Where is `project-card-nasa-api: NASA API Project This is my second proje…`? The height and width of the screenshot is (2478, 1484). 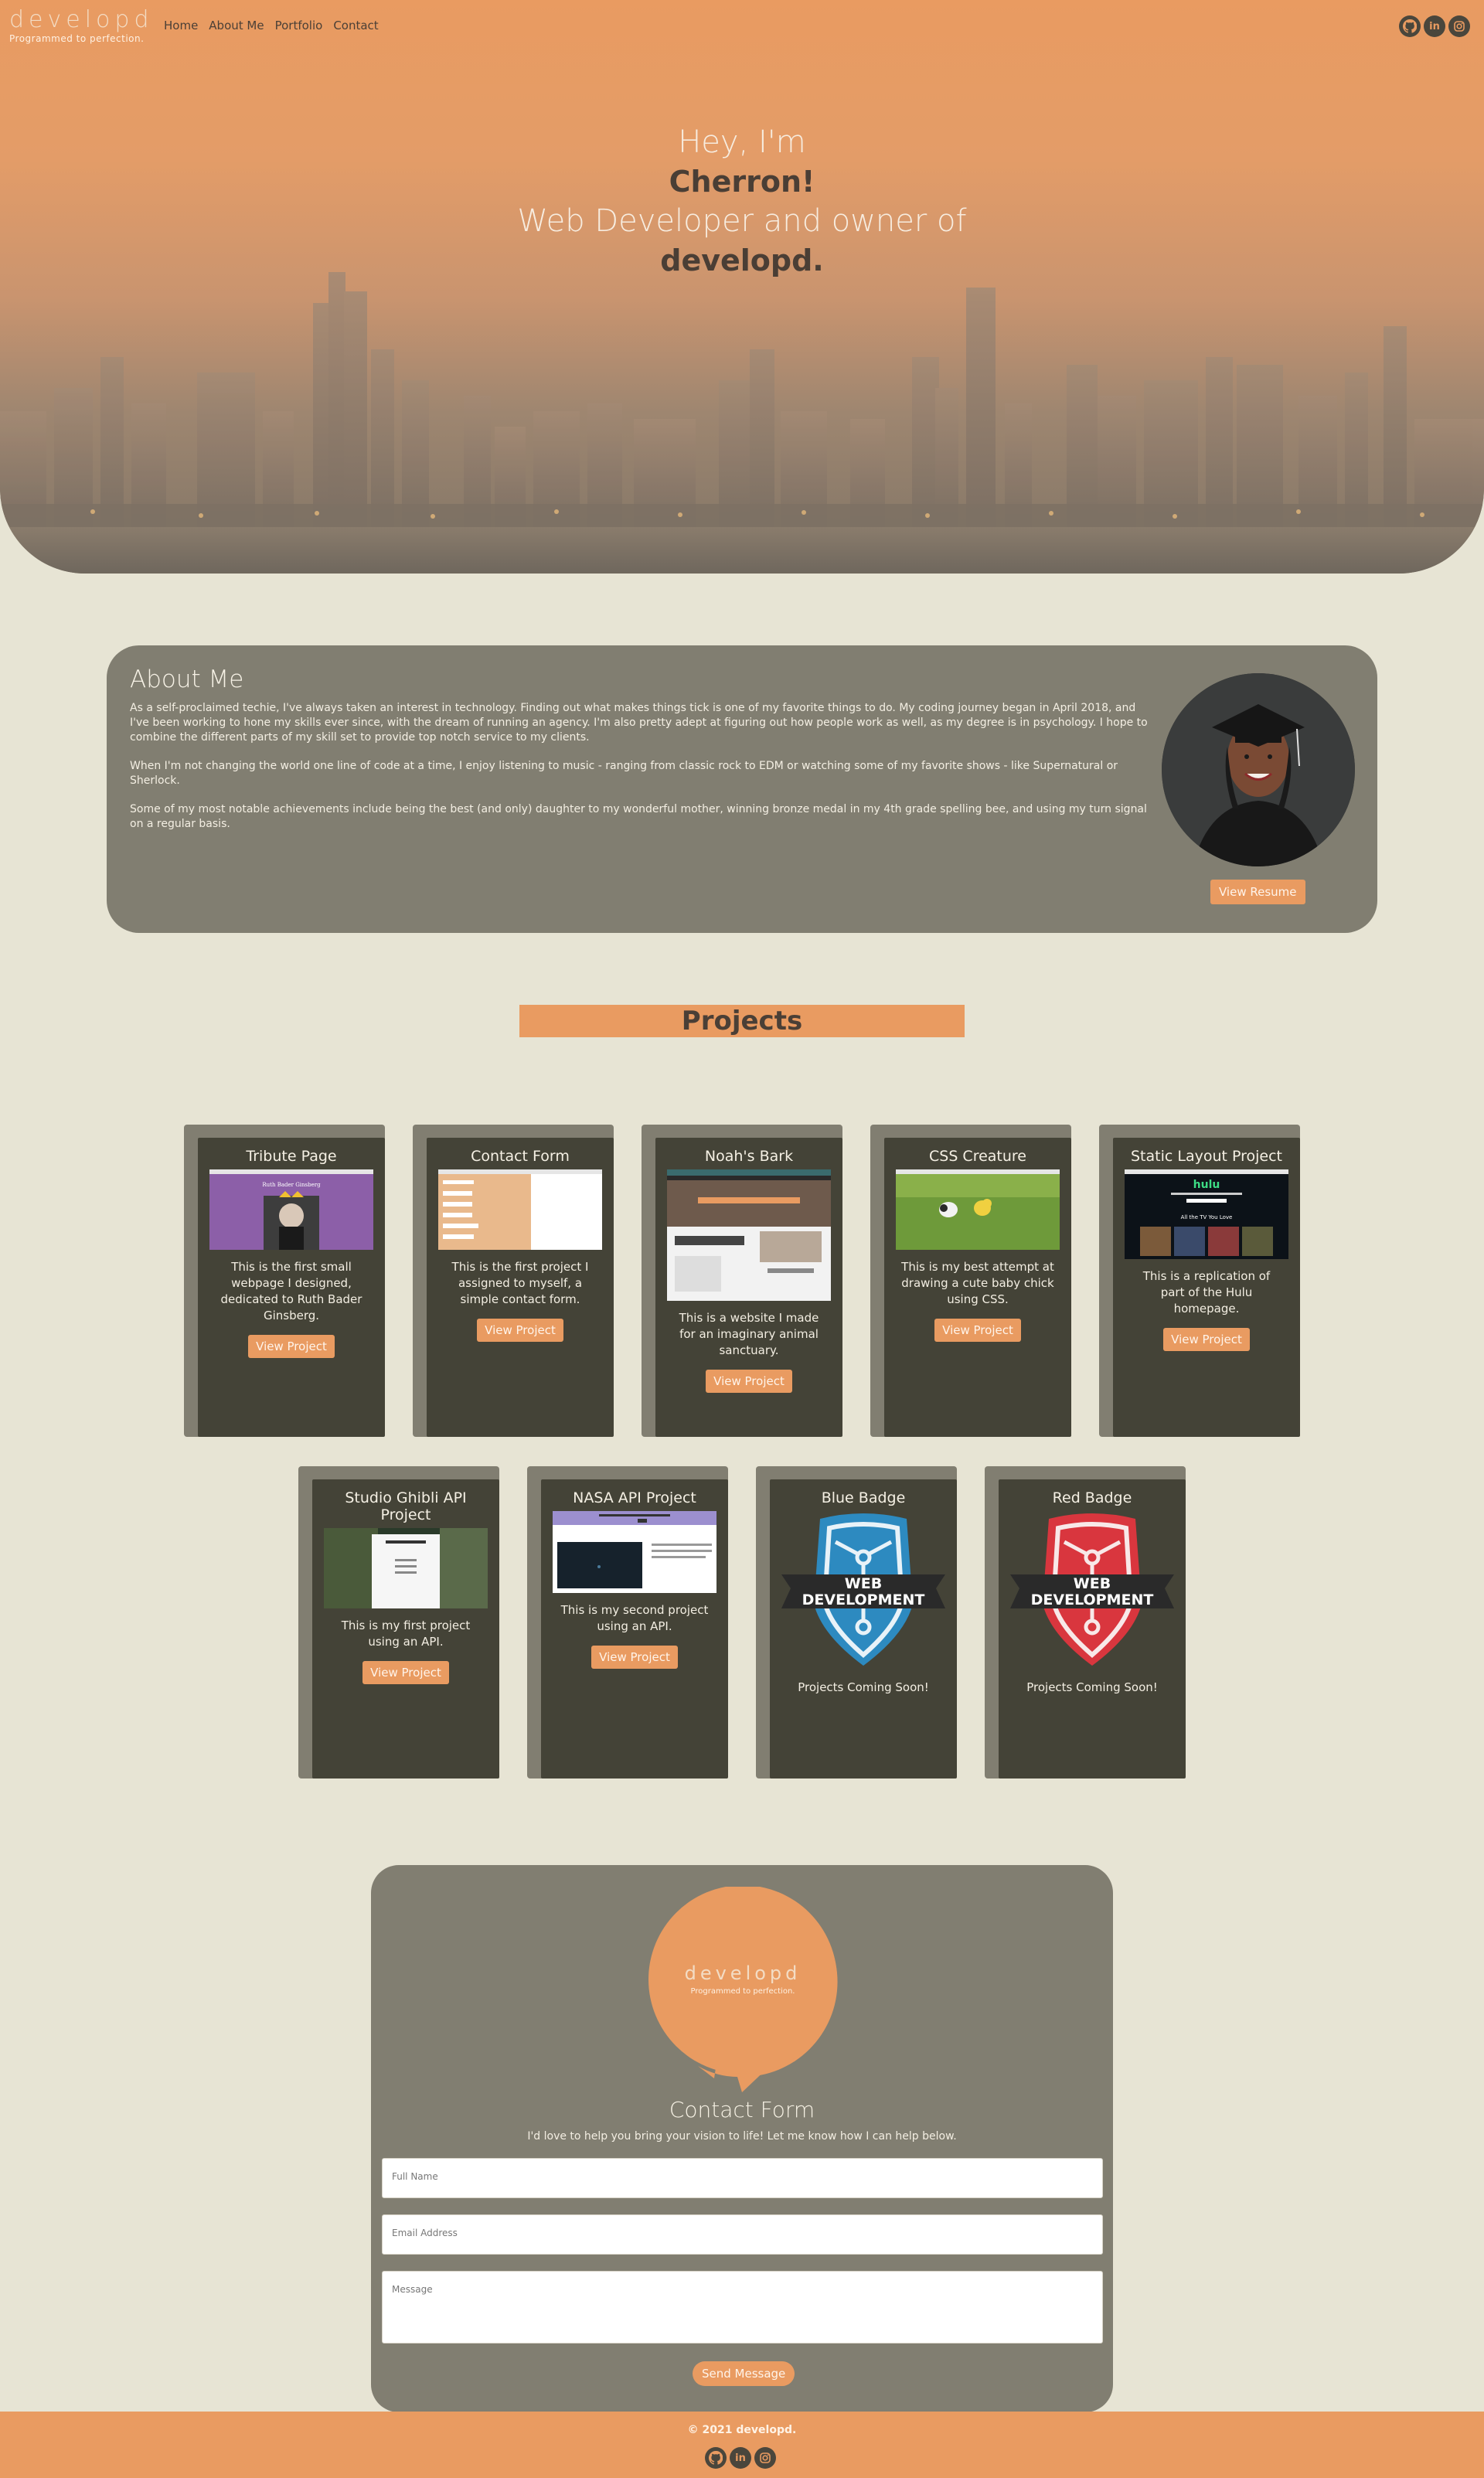 project-card-nasa-api: NASA API Project This is my second proje… is located at coordinates (627, 1622).